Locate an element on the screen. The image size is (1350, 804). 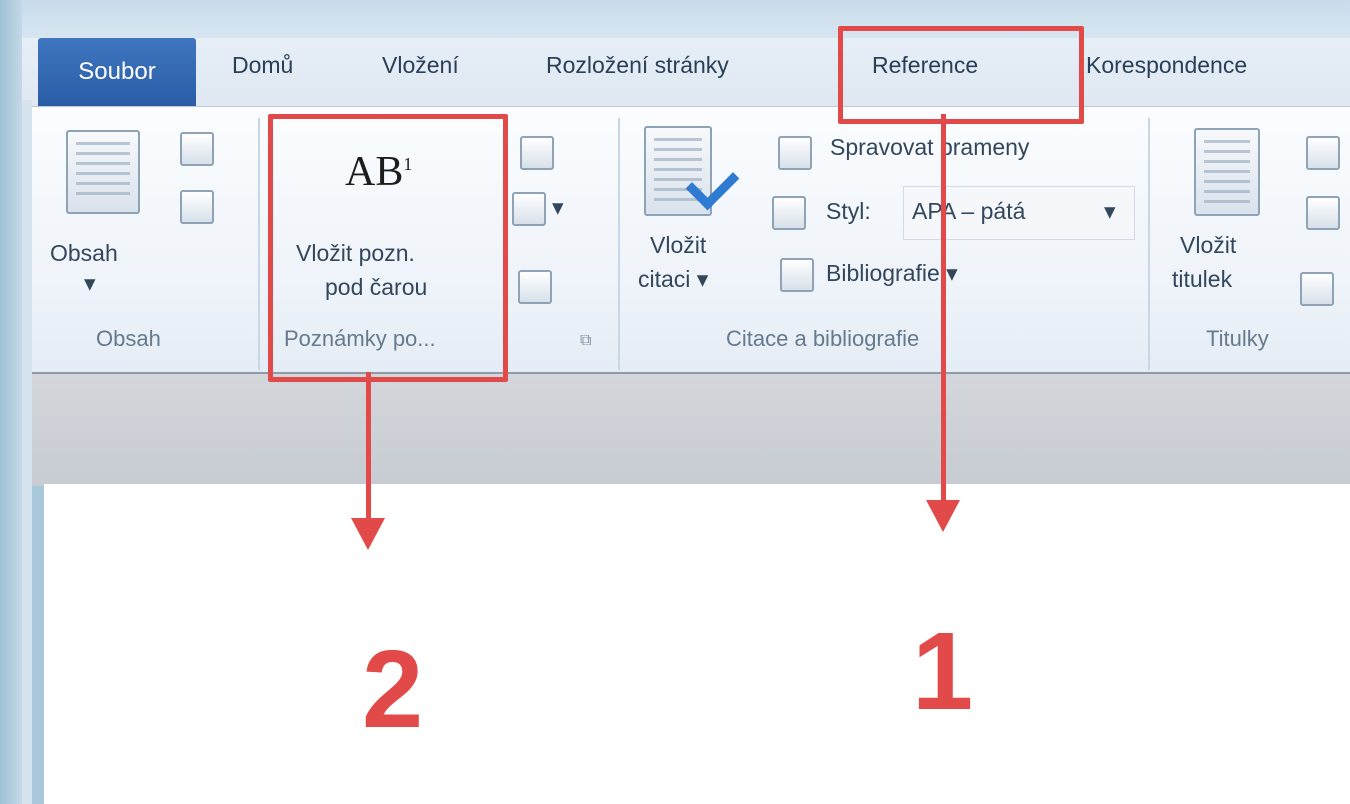
show-notes-icon is located at coordinates (535, 287).